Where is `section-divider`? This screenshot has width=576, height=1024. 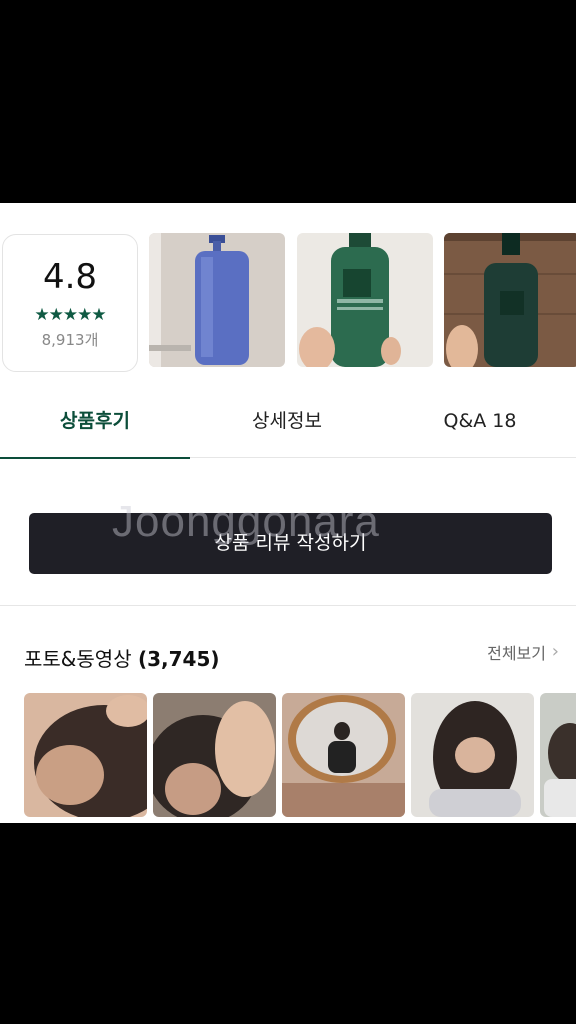
section-divider is located at coordinates (288, 605).